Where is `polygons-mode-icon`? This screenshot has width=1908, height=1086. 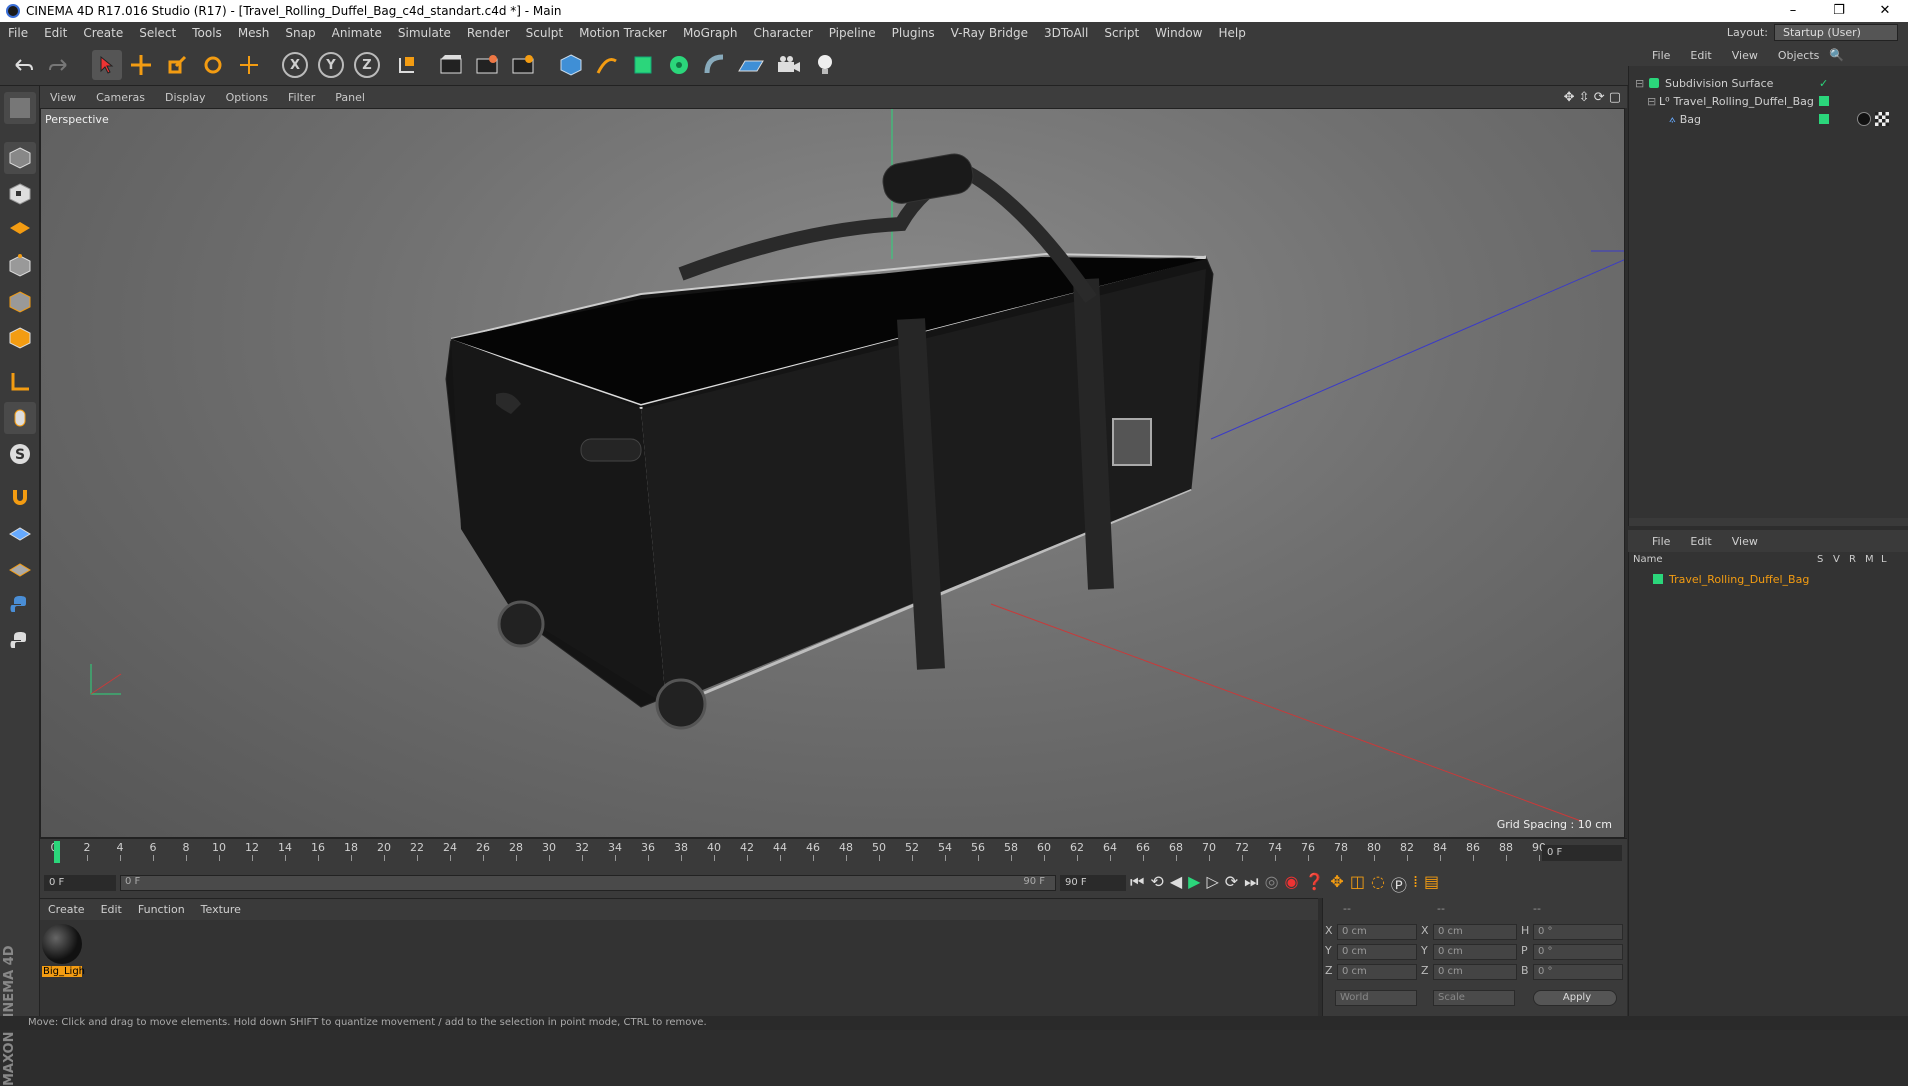
polygons-mode-icon is located at coordinates (20, 338).